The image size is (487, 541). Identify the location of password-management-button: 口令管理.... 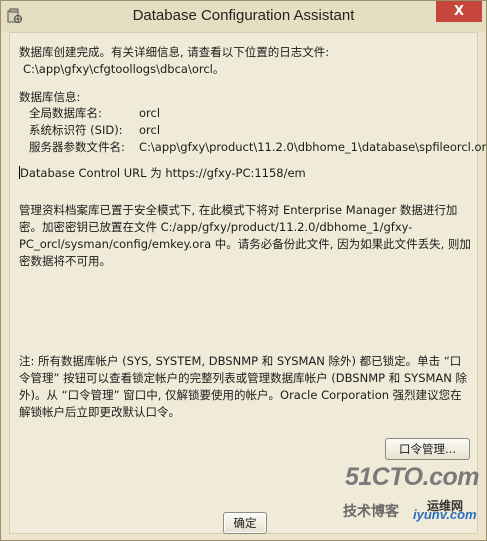
(427, 449).